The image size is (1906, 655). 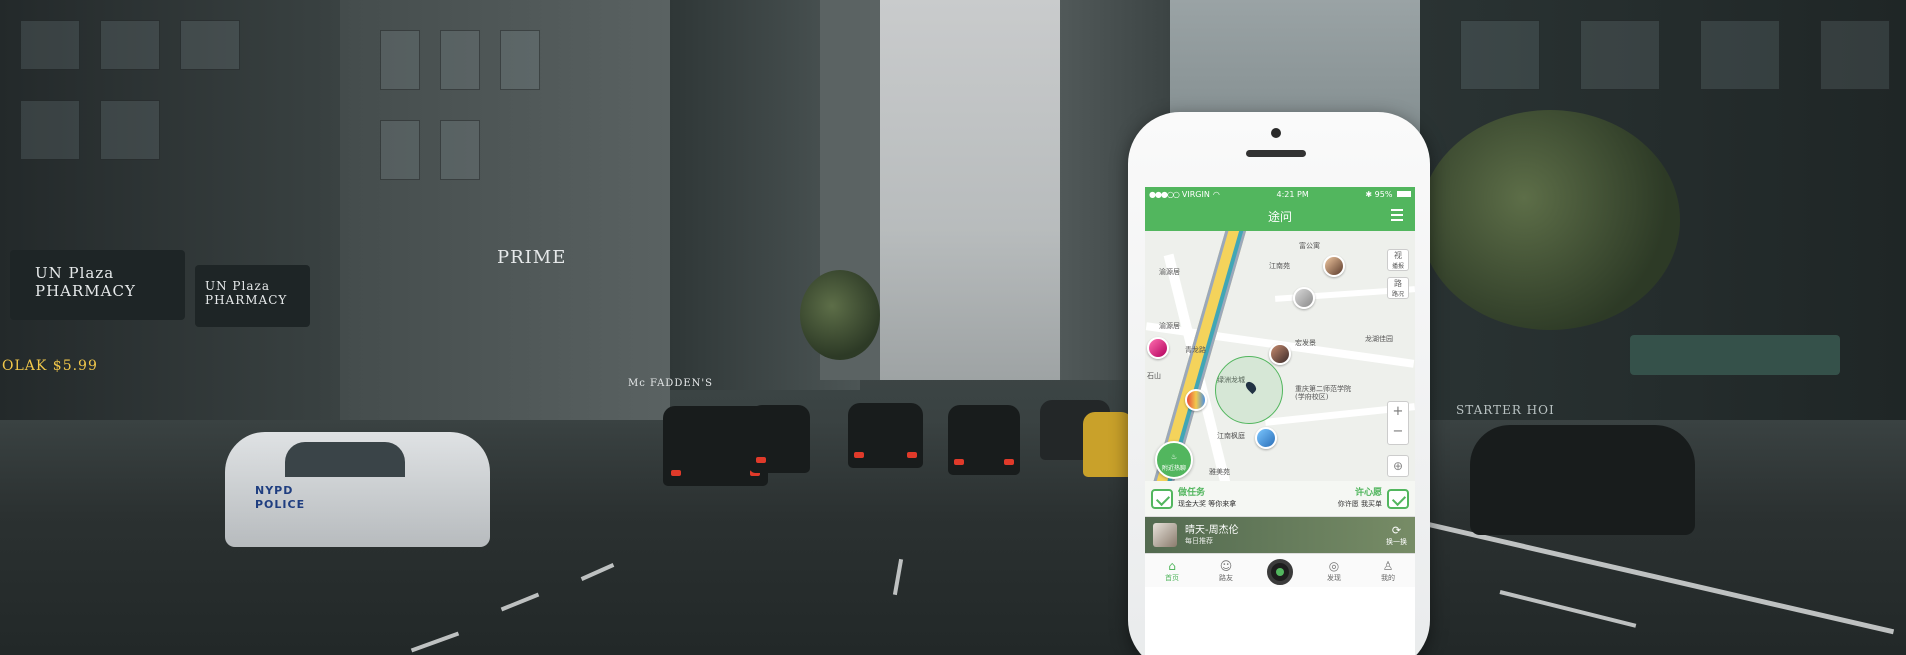 I want to click on map-label: 青龙路, so click(x=1195, y=350).